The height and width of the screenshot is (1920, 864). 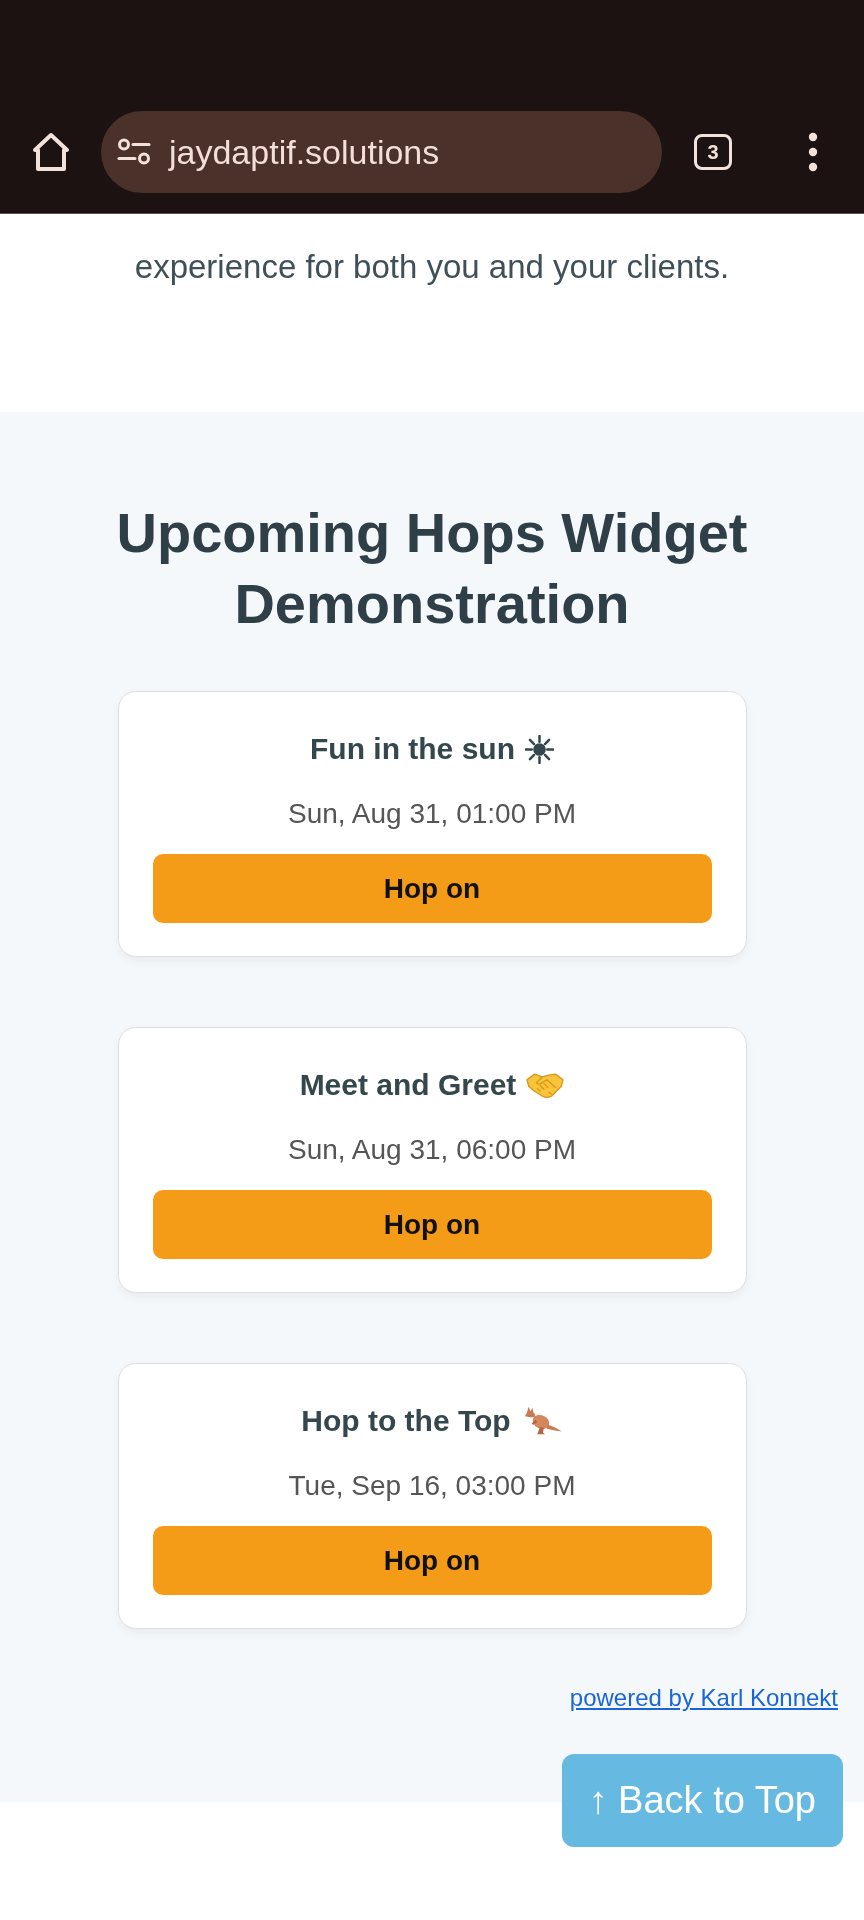 What do you see at coordinates (304, 151) in the screenshot?
I see `url-text: jaydaptif.solutions` at bounding box center [304, 151].